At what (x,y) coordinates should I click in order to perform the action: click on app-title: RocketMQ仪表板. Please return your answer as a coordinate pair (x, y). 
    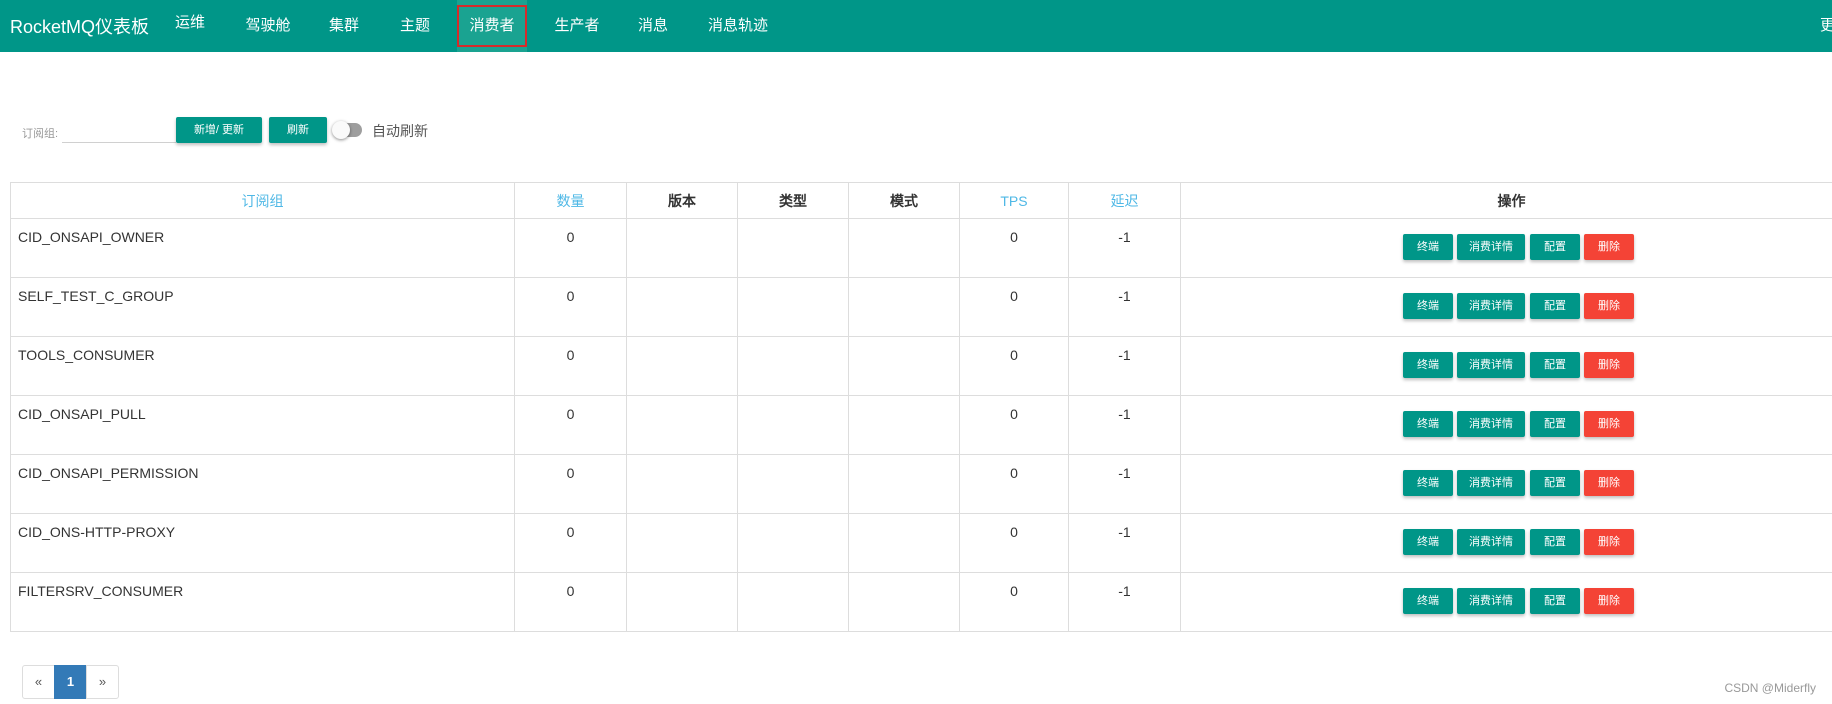
    Looking at the image, I should click on (79, 26).